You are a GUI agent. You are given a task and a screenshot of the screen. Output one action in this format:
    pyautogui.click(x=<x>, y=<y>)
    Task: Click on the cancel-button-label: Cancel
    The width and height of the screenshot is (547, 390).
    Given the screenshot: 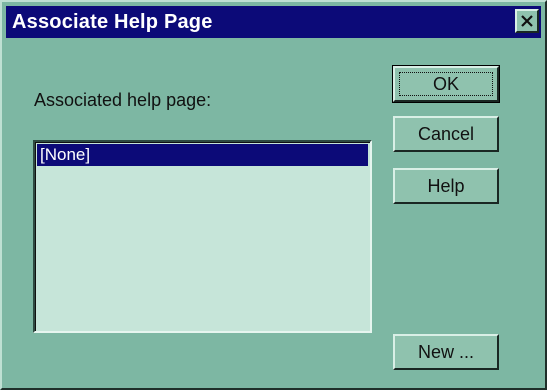 What is the action you would take?
    pyautogui.click(x=446, y=133)
    